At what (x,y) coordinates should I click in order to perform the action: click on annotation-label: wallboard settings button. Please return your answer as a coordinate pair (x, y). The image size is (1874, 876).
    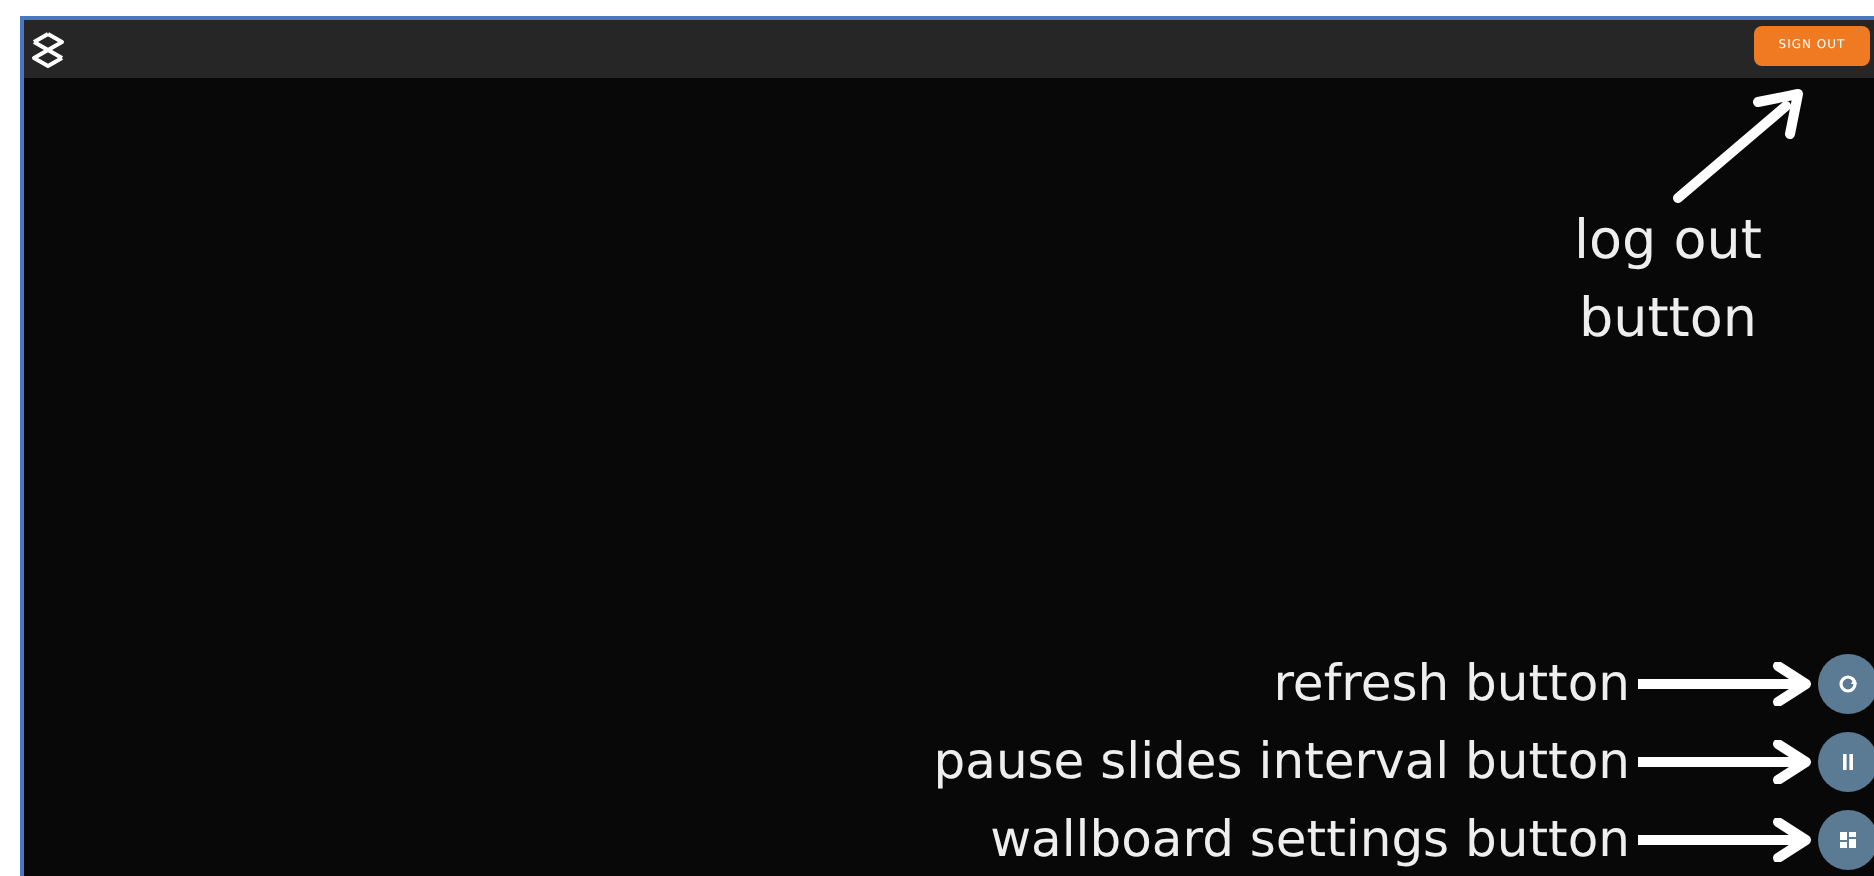
    Looking at the image, I should click on (1310, 840).